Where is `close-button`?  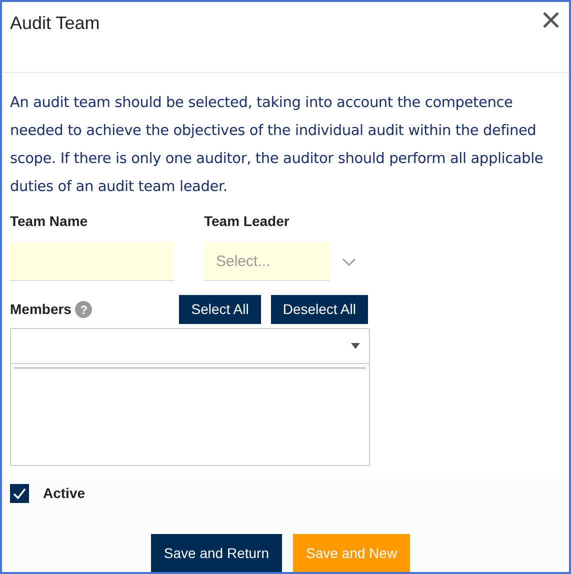 close-button is located at coordinates (551, 20).